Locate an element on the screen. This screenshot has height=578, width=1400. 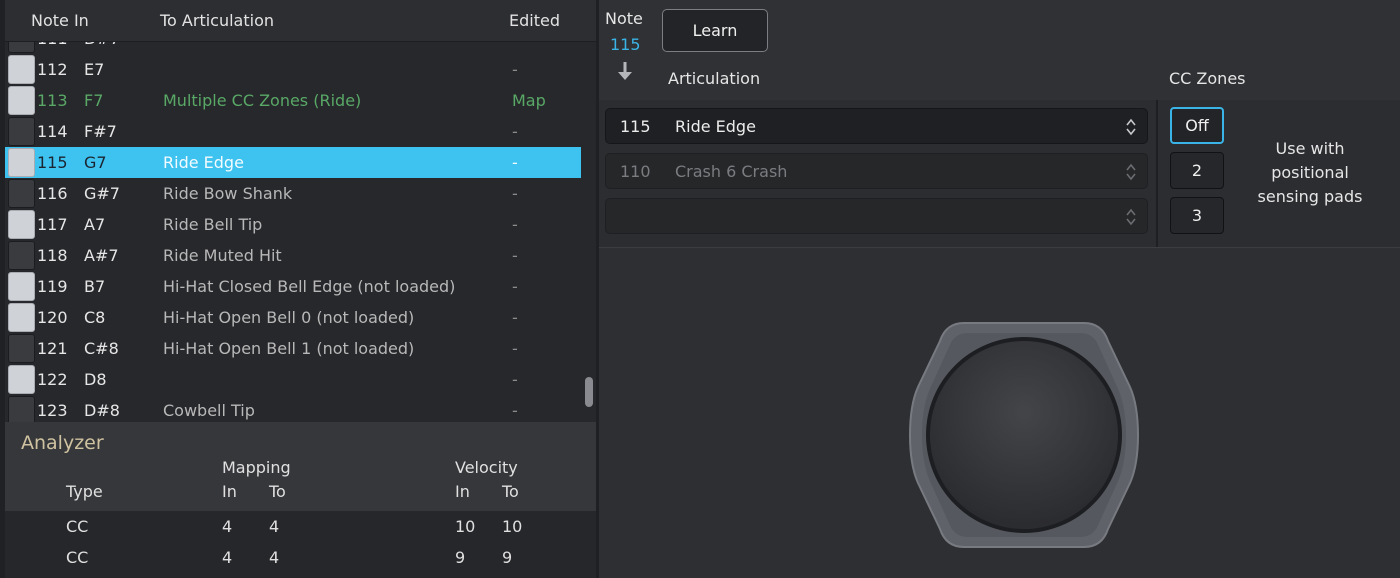
note-name: A7 is located at coordinates (95, 224).